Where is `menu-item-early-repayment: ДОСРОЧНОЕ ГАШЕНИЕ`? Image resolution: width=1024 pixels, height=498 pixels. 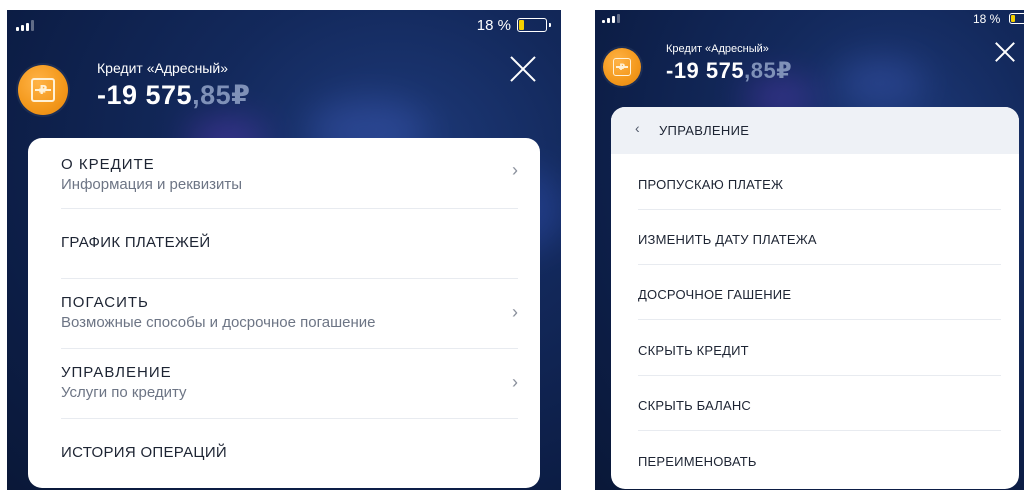 menu-item-early-repayment: ДОСРОЧНОЕ ГАШЕНИЕ is located at coordinates (714, 294).